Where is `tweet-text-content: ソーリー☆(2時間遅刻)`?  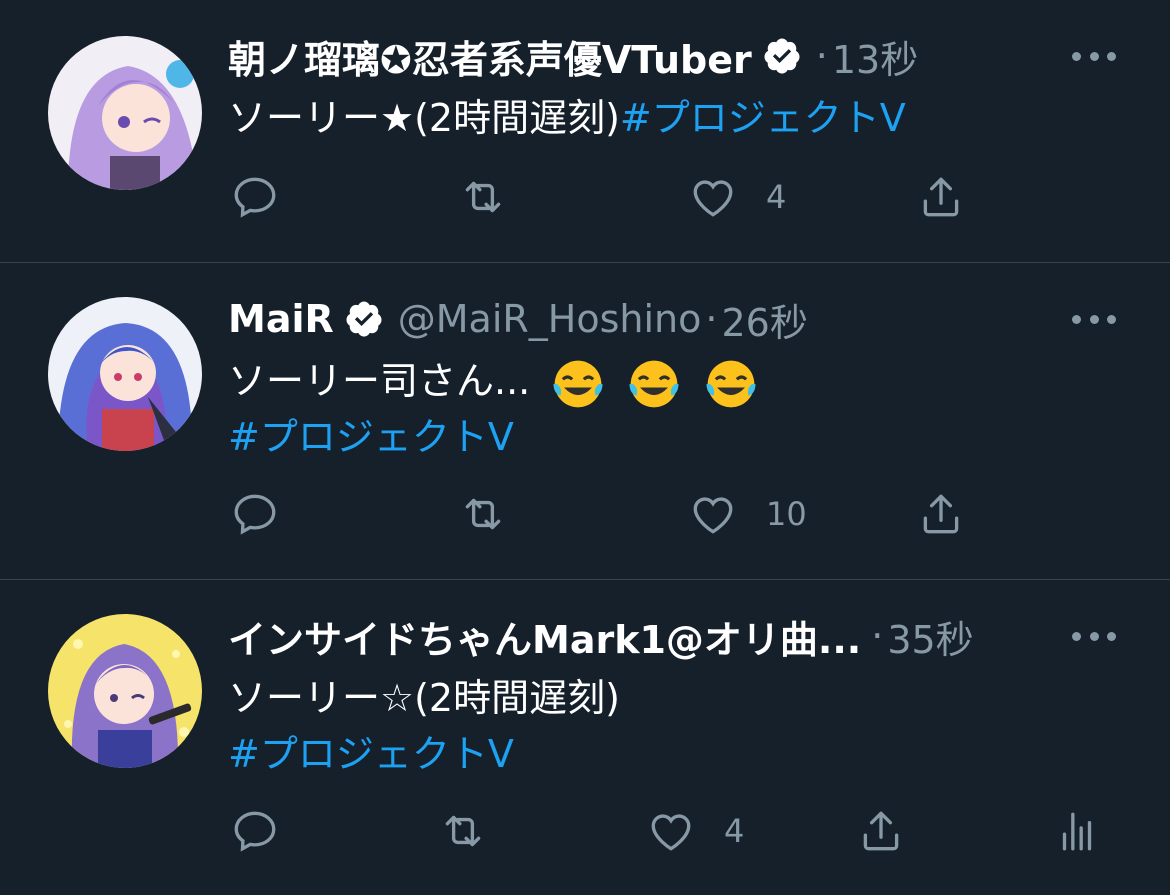
tweet-text-content: ソーリー☆(2時間遅刻) is located at coordinates (424, 698).